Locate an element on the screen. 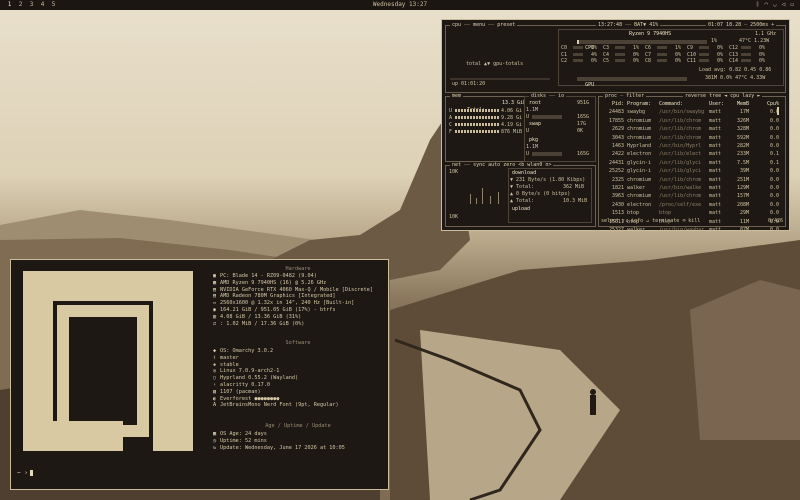 The height and width of the screenshot is (500, 800). process-row: 3963 chromium/usr/lib/chrom matt 157M 0.0 is located at coordinates (690, 196).